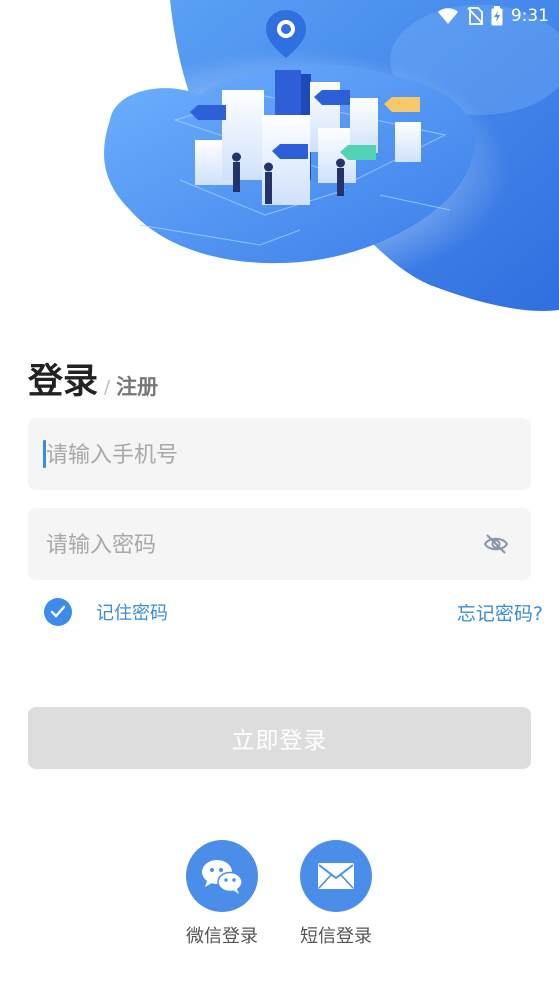 Image resolution: width=559 pixels, height=993 pixels. I want to click on wechat-login: 微信登录, so click(222, 894).